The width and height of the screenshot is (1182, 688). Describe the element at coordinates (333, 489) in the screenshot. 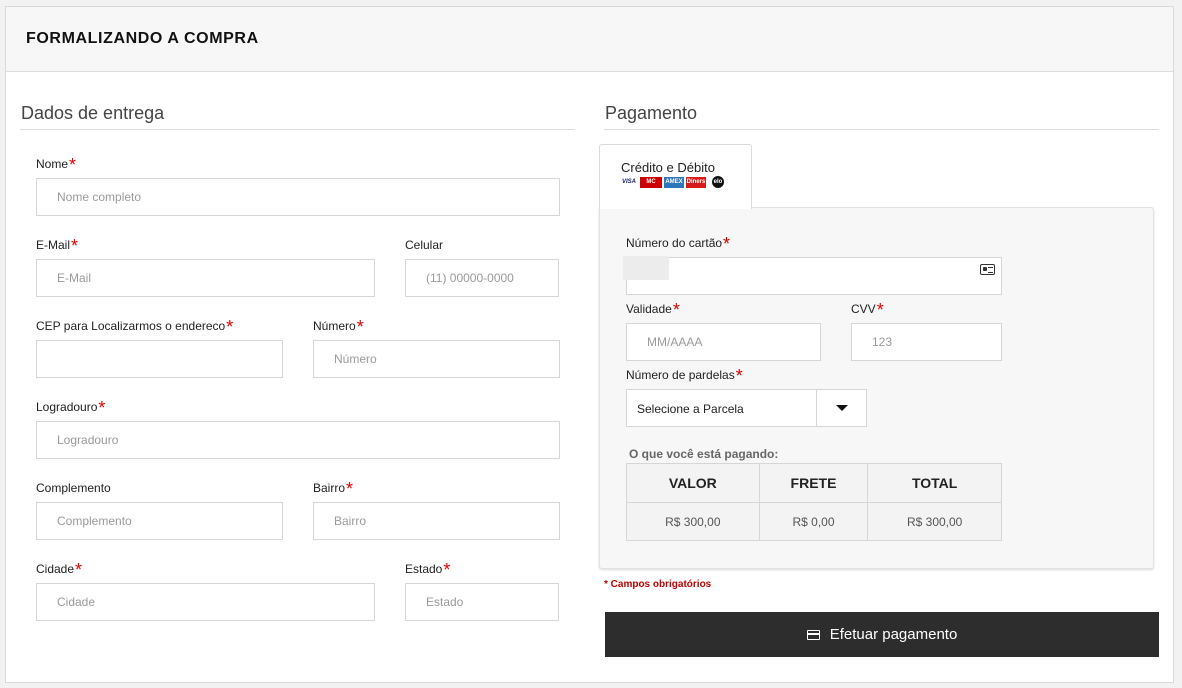

I see `bairro-label: Bairro*` at that location.